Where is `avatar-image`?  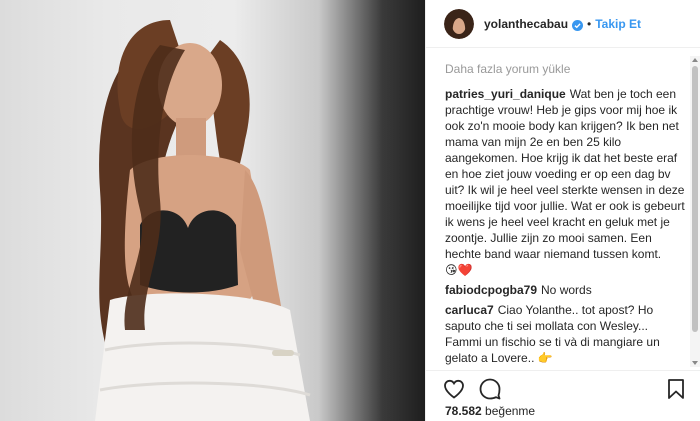 avatar-image is located at coordinates (459, 23).